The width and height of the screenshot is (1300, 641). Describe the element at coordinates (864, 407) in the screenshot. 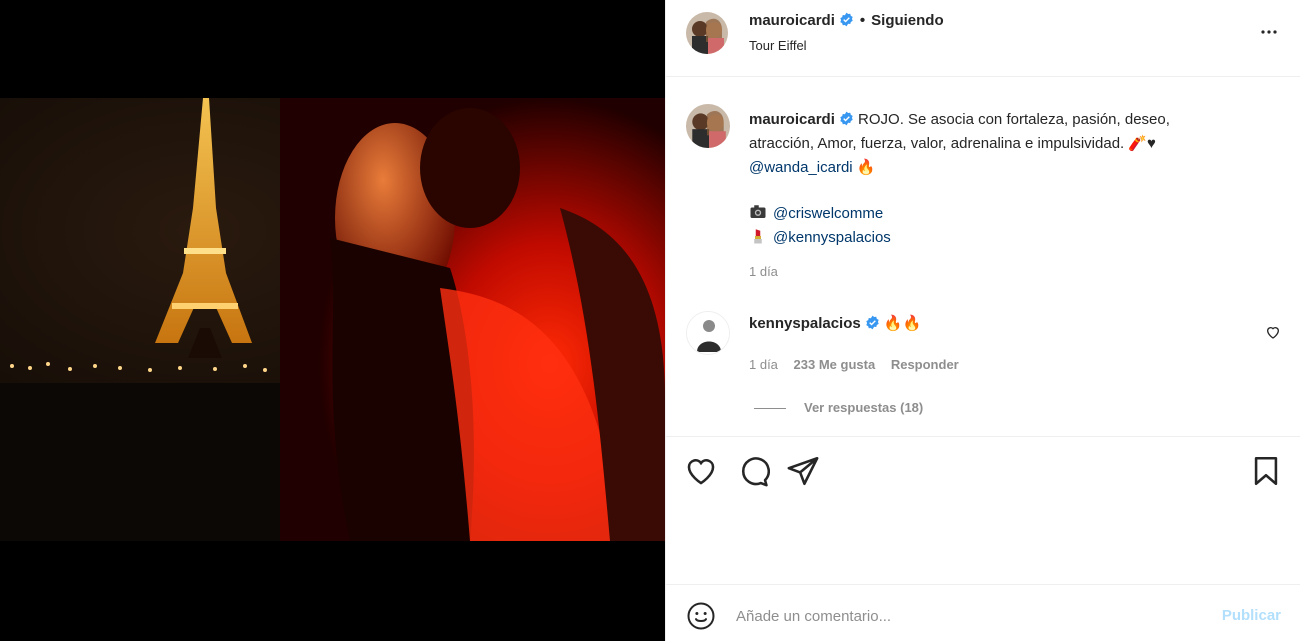

I see `view-replies-label: Ver respuestas (18)` at that location.